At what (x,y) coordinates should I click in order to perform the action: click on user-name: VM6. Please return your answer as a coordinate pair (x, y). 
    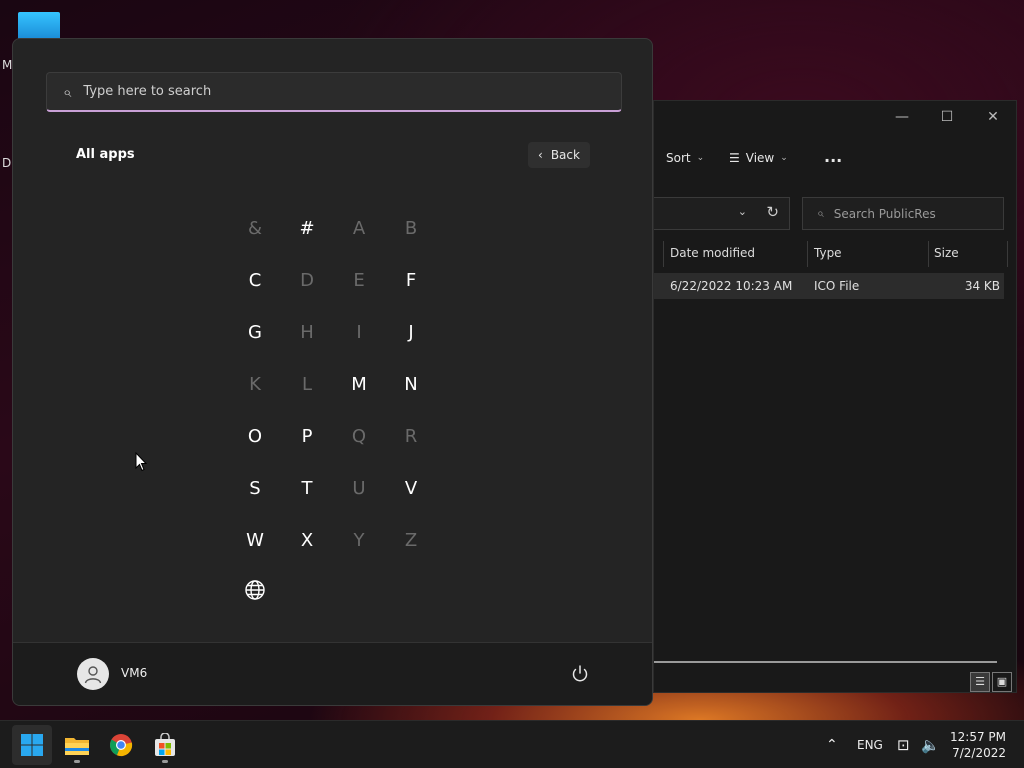
    Looking at the image, I should click on (134, 673).